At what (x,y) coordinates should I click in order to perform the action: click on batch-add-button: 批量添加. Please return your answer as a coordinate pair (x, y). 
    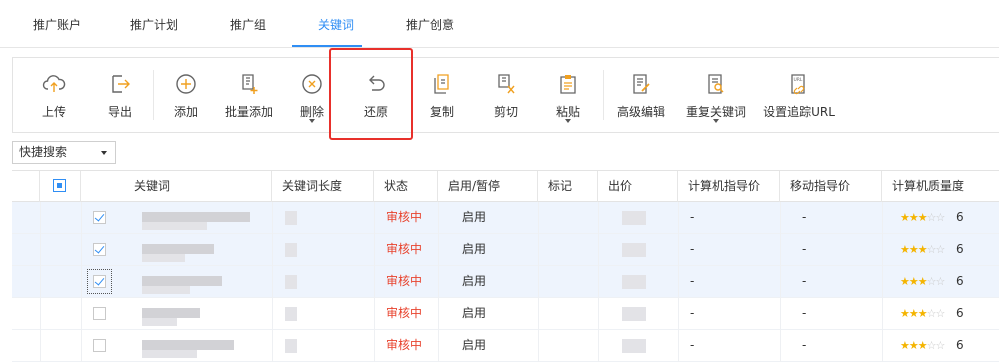
    Looking at the image, I should click on (249, 95).